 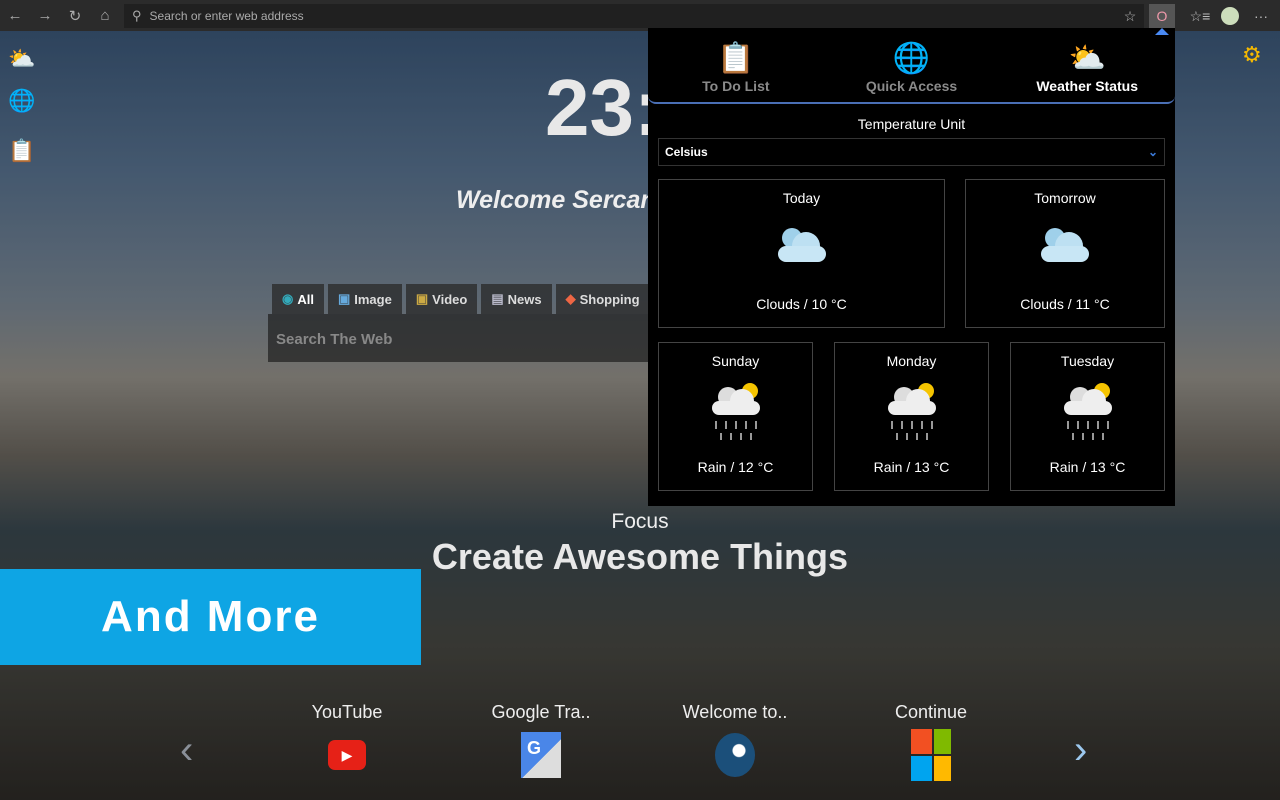 What do you see at coordinates (686, 152) in the screenshot?
I see `select-value: Celsius` at bounding box center [686, 152].